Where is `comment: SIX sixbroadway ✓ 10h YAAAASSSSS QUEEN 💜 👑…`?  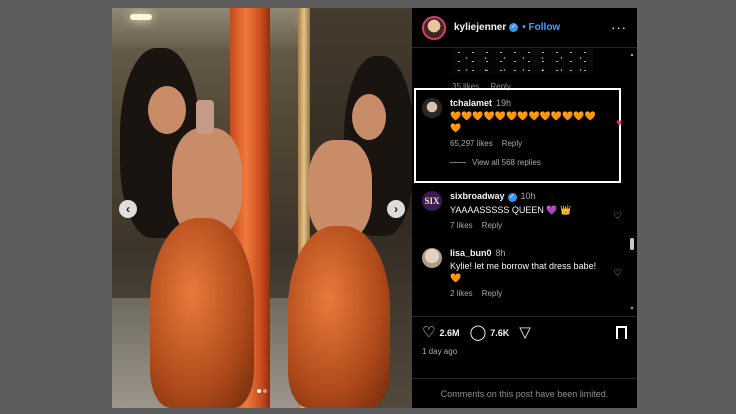
comment: SIX sixbroadway ✓ 10h YAAAASSSSS QUEEN 💜 👑… is located at coordinates (522, 210).